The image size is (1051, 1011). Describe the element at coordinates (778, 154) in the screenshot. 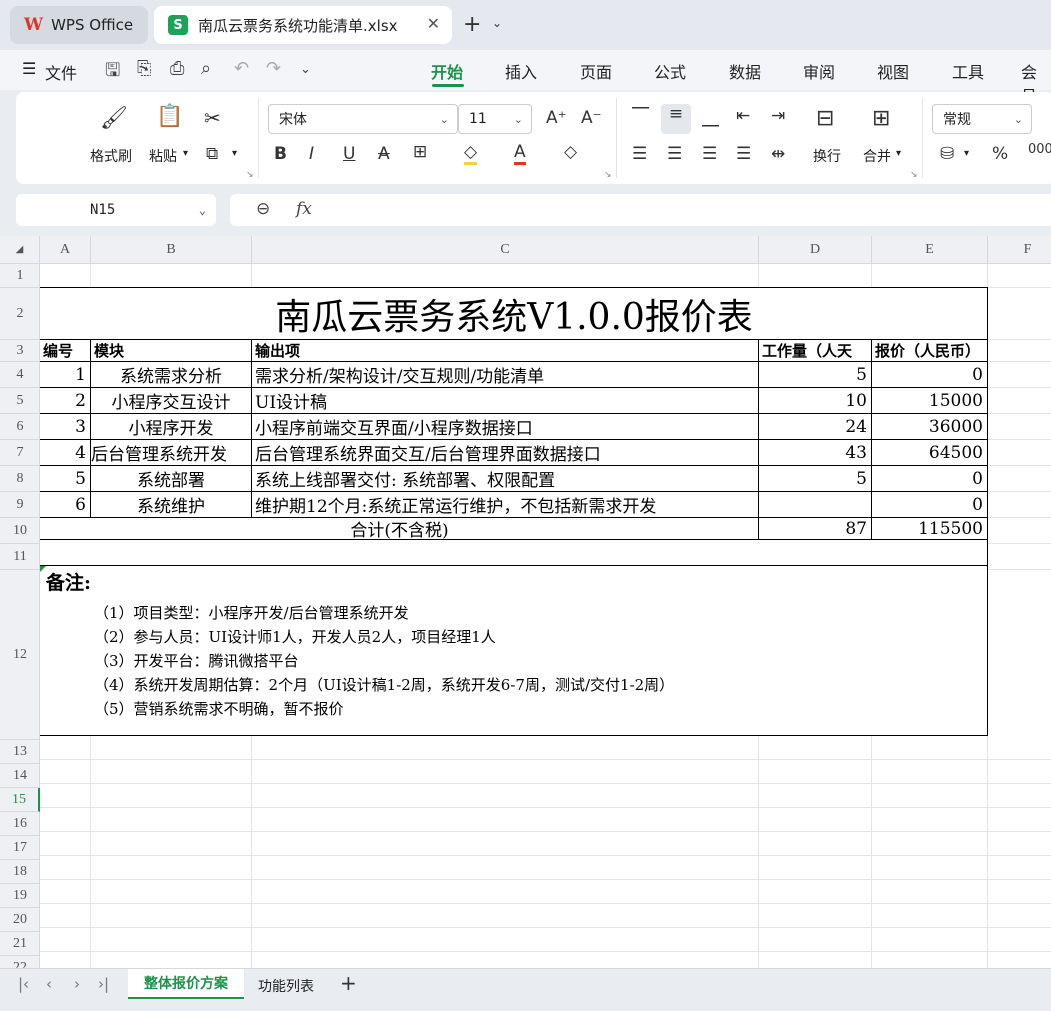

I see `distribute-icon: ⇹` at that location.